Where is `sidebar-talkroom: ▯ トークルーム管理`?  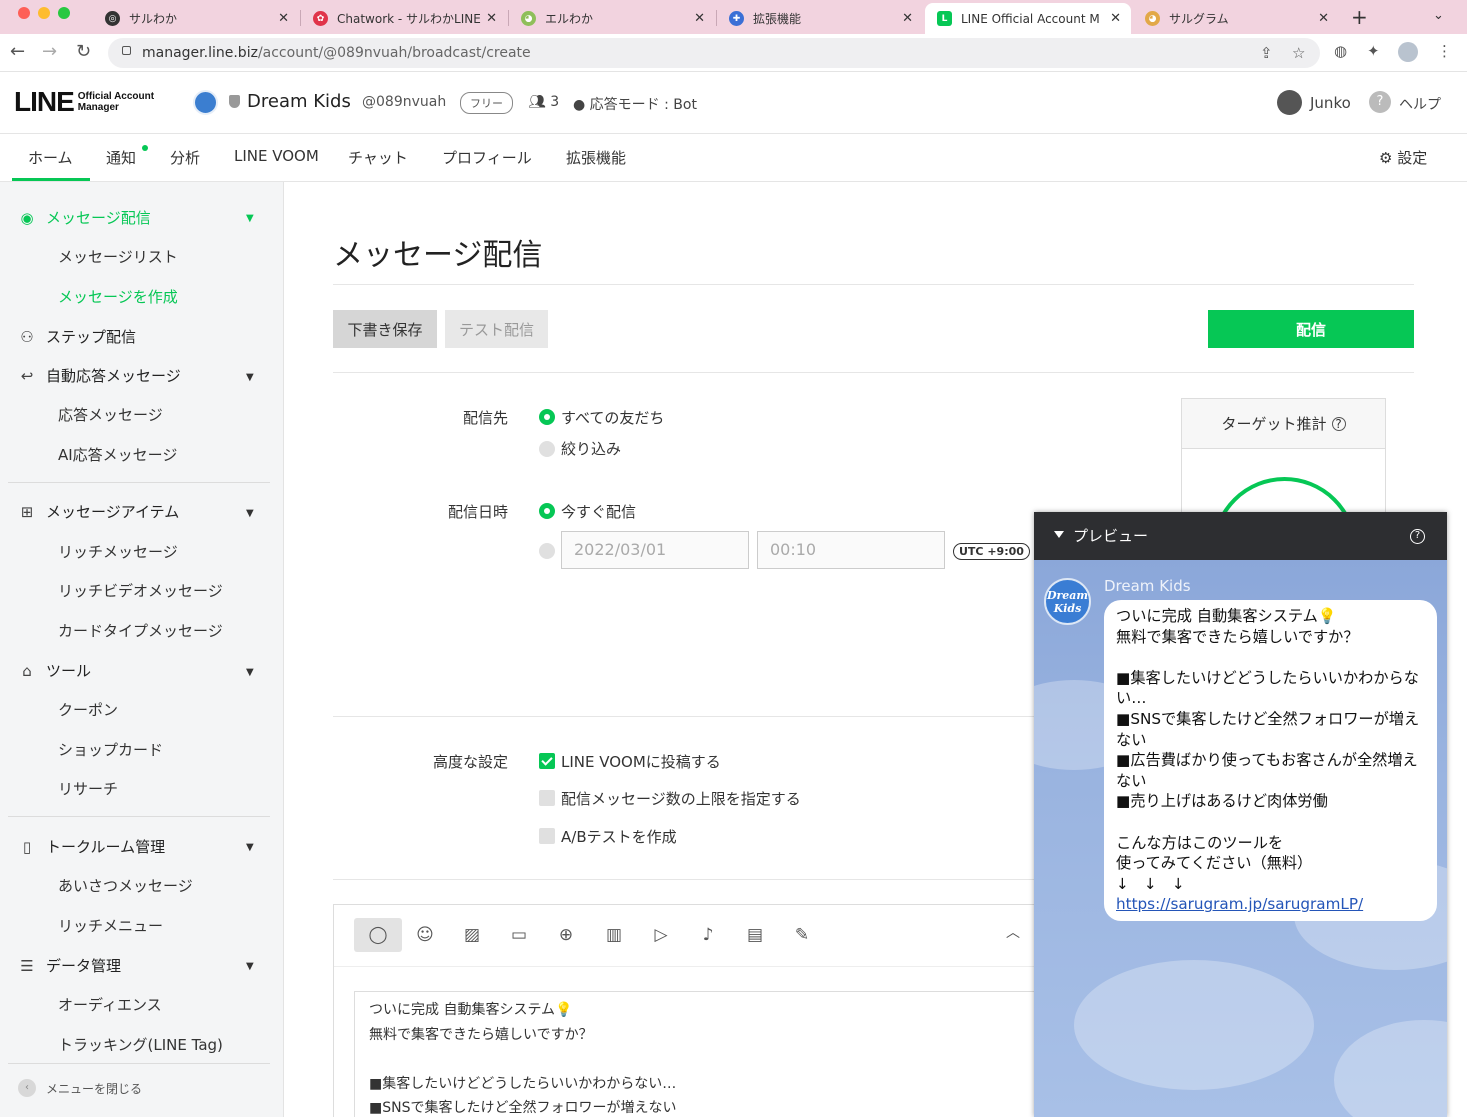 sidebar-talkroom: ▯ トークルーム管理 is located at coordinates (91, 846).